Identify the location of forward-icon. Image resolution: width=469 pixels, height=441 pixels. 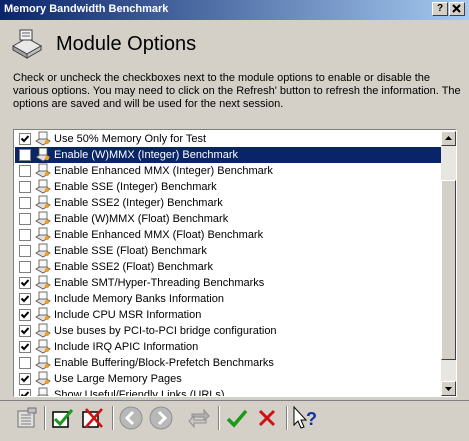
(161, 418).